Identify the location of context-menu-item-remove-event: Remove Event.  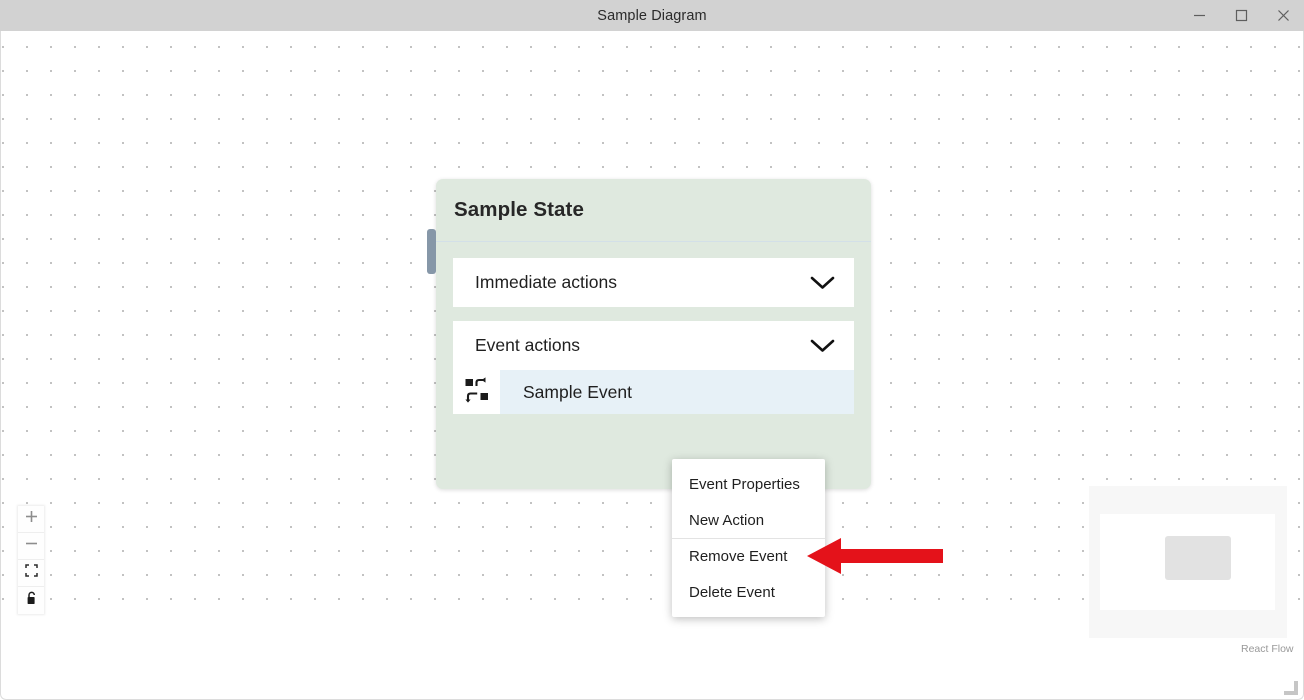
(748, 556).